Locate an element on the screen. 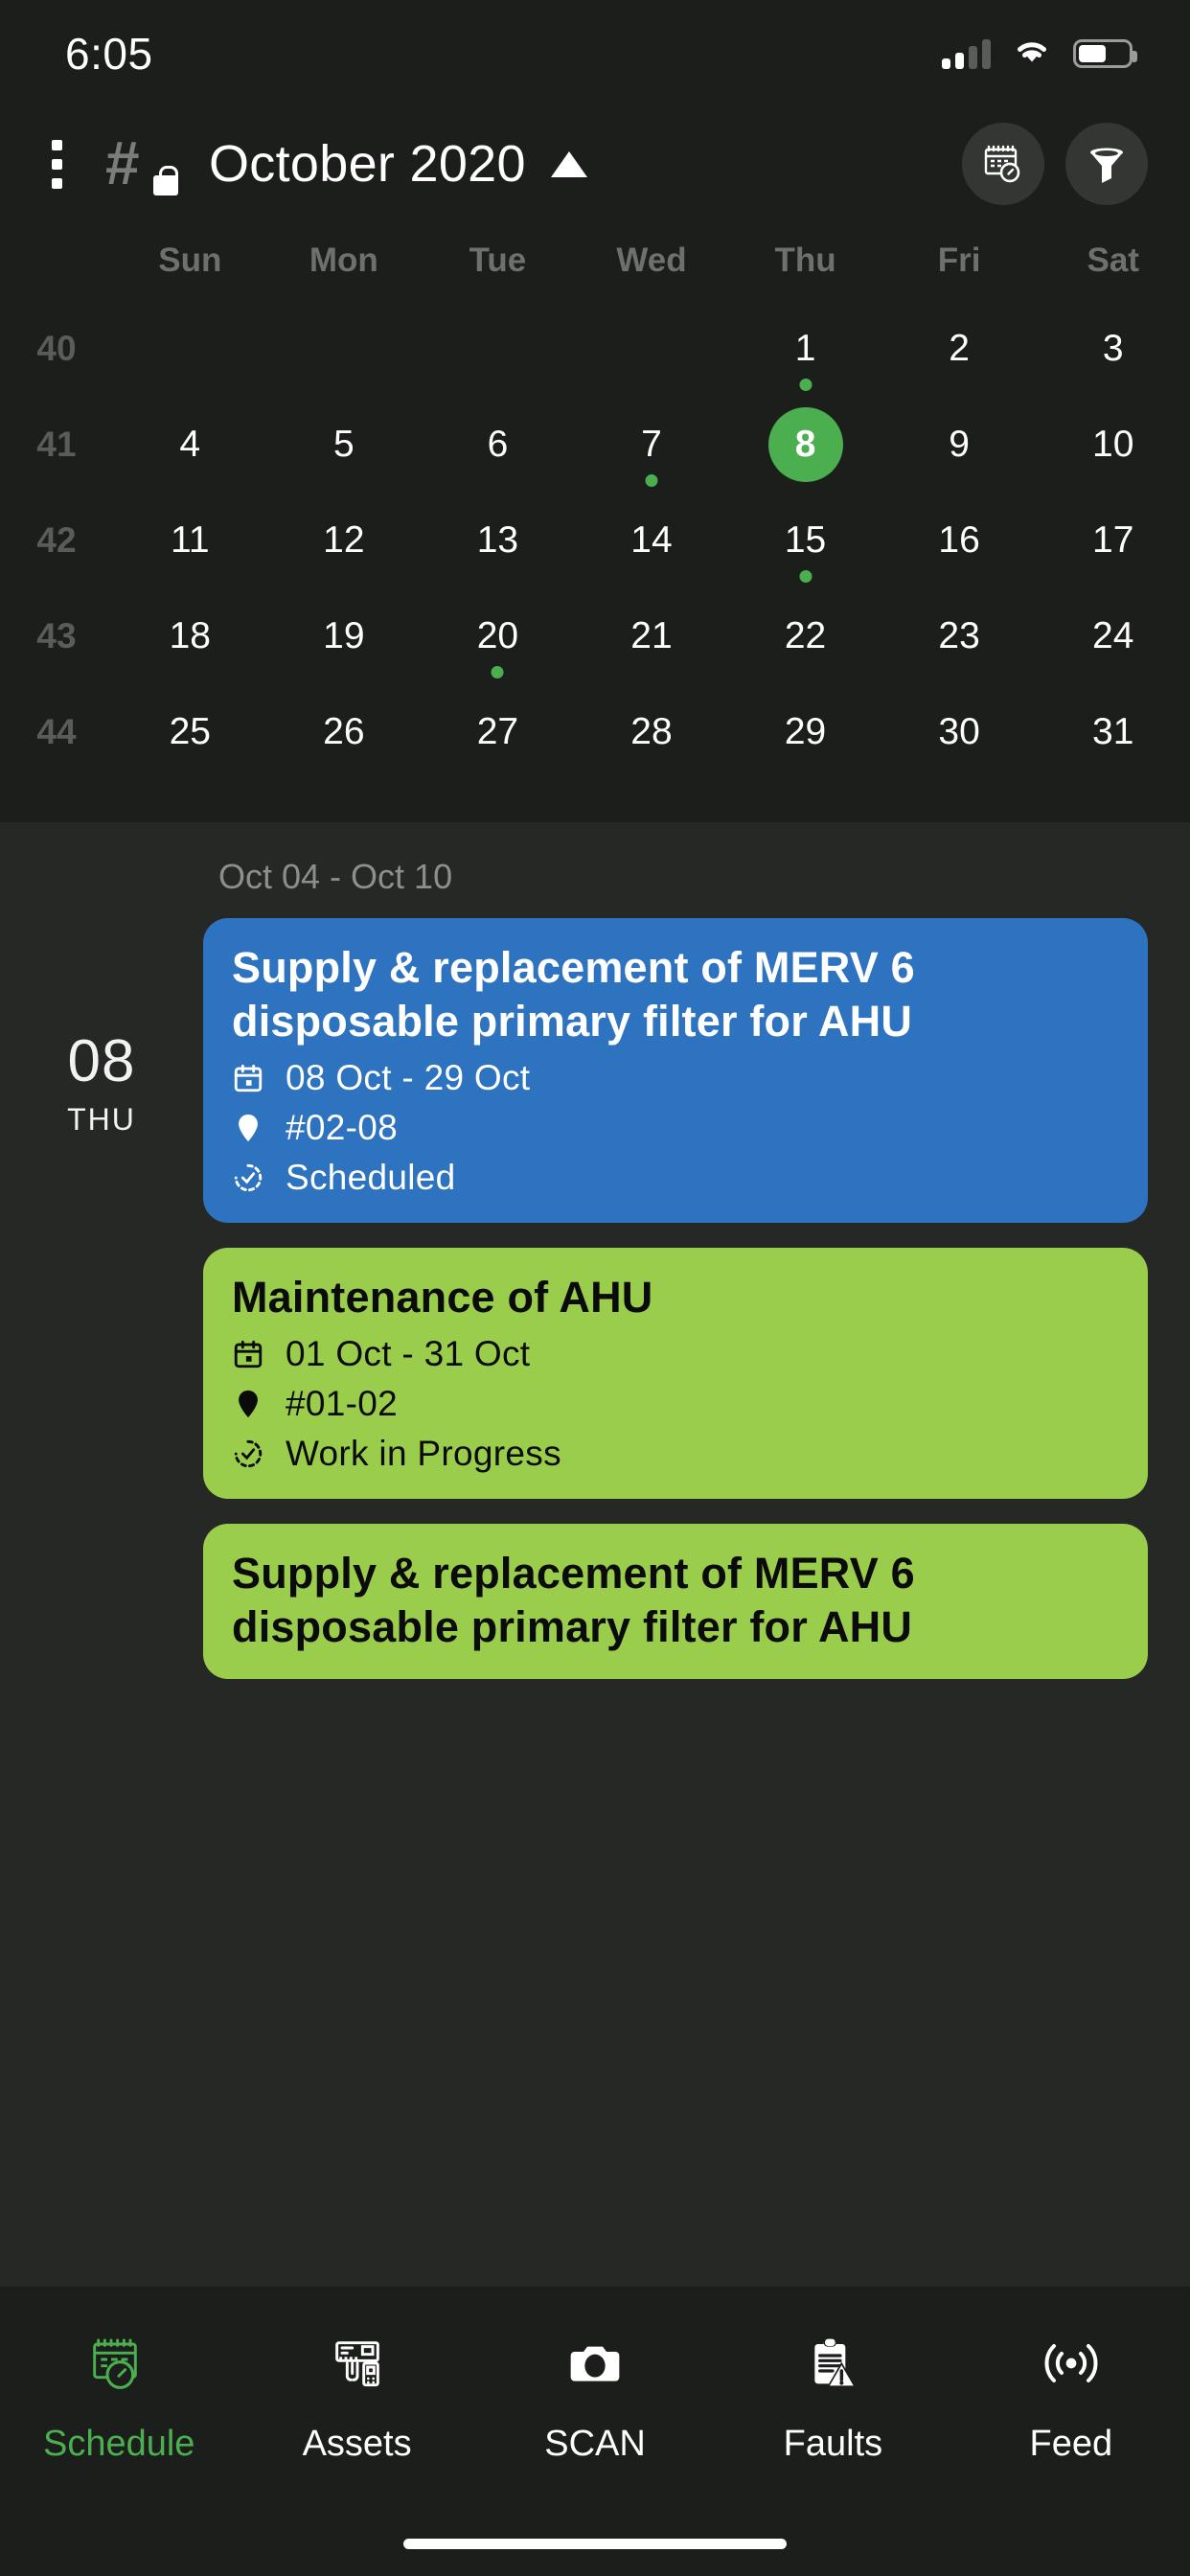 The image size is (1190, 2576). calendar-day-cell: 15 is located at coordinates (805, 540).